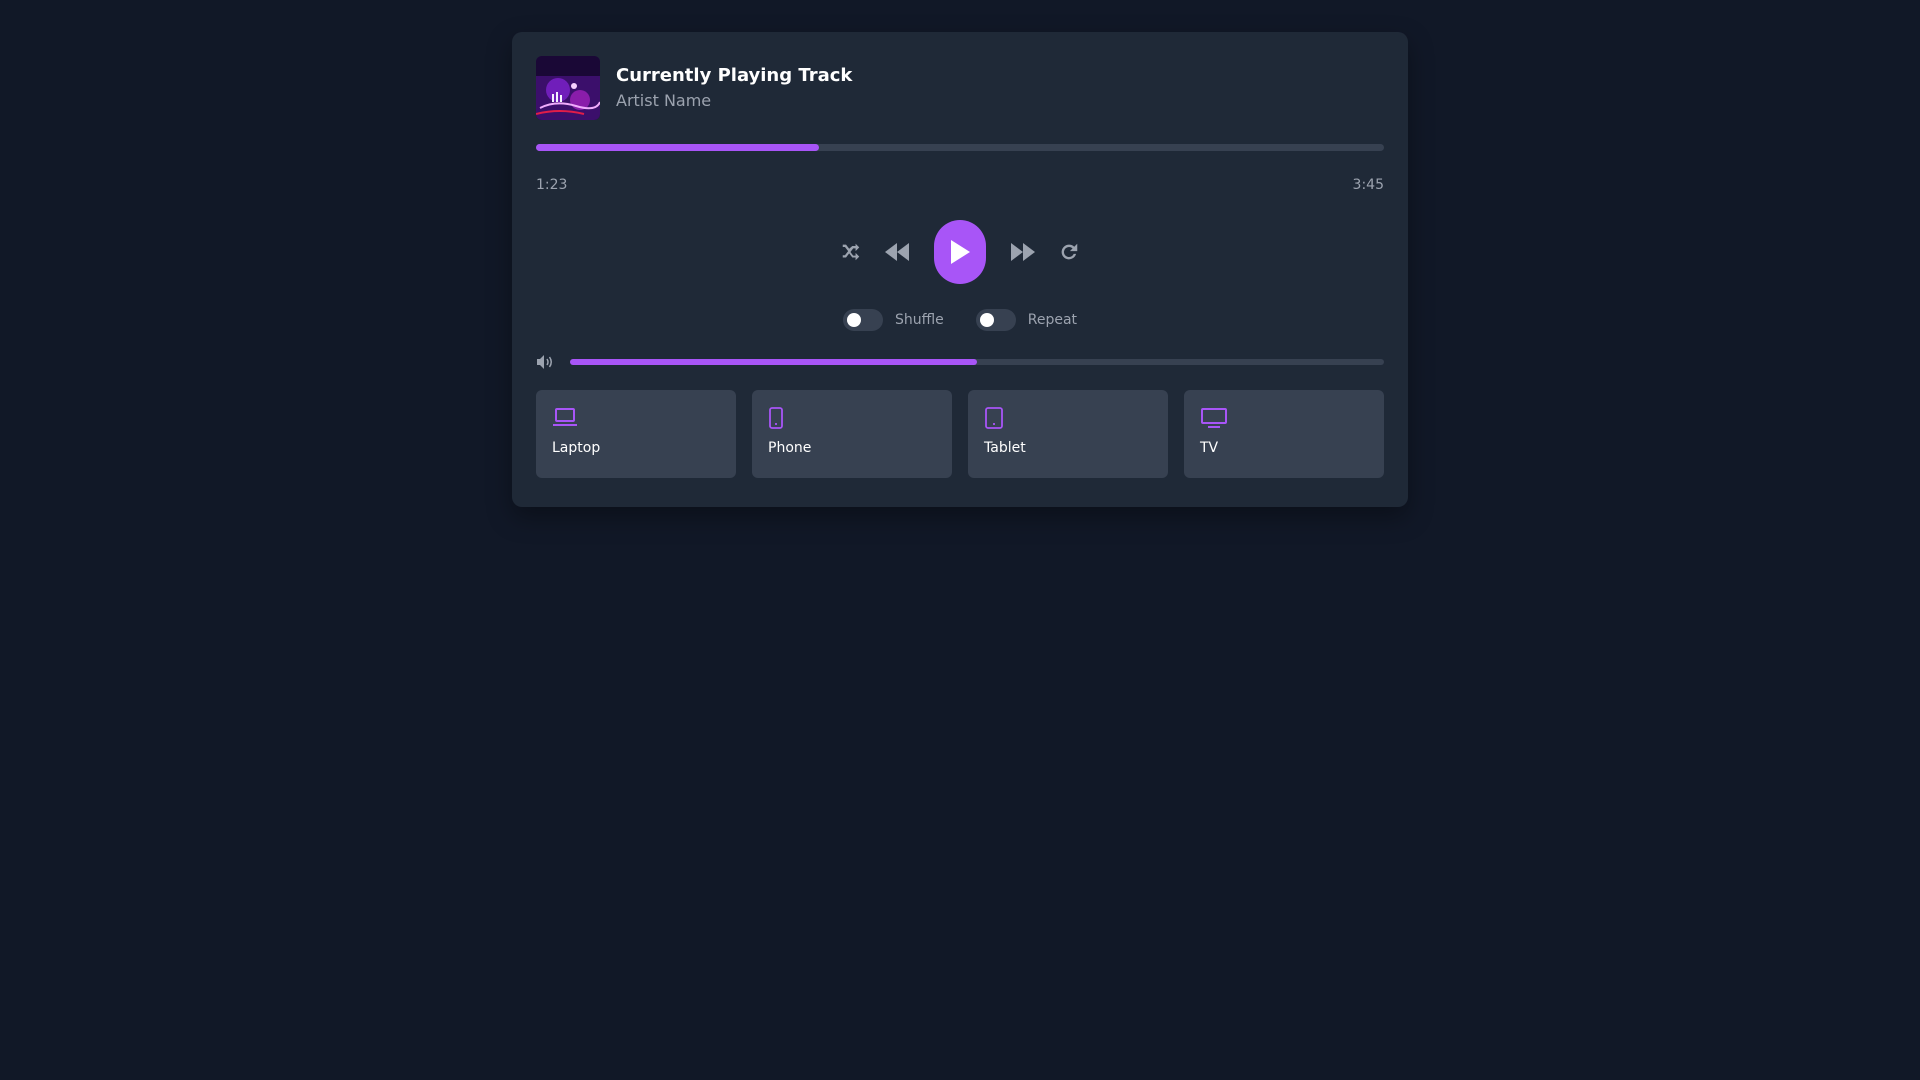 This screenshot has width=1920, height=1080. I want to click on rewind-icon, so click(897, 252).